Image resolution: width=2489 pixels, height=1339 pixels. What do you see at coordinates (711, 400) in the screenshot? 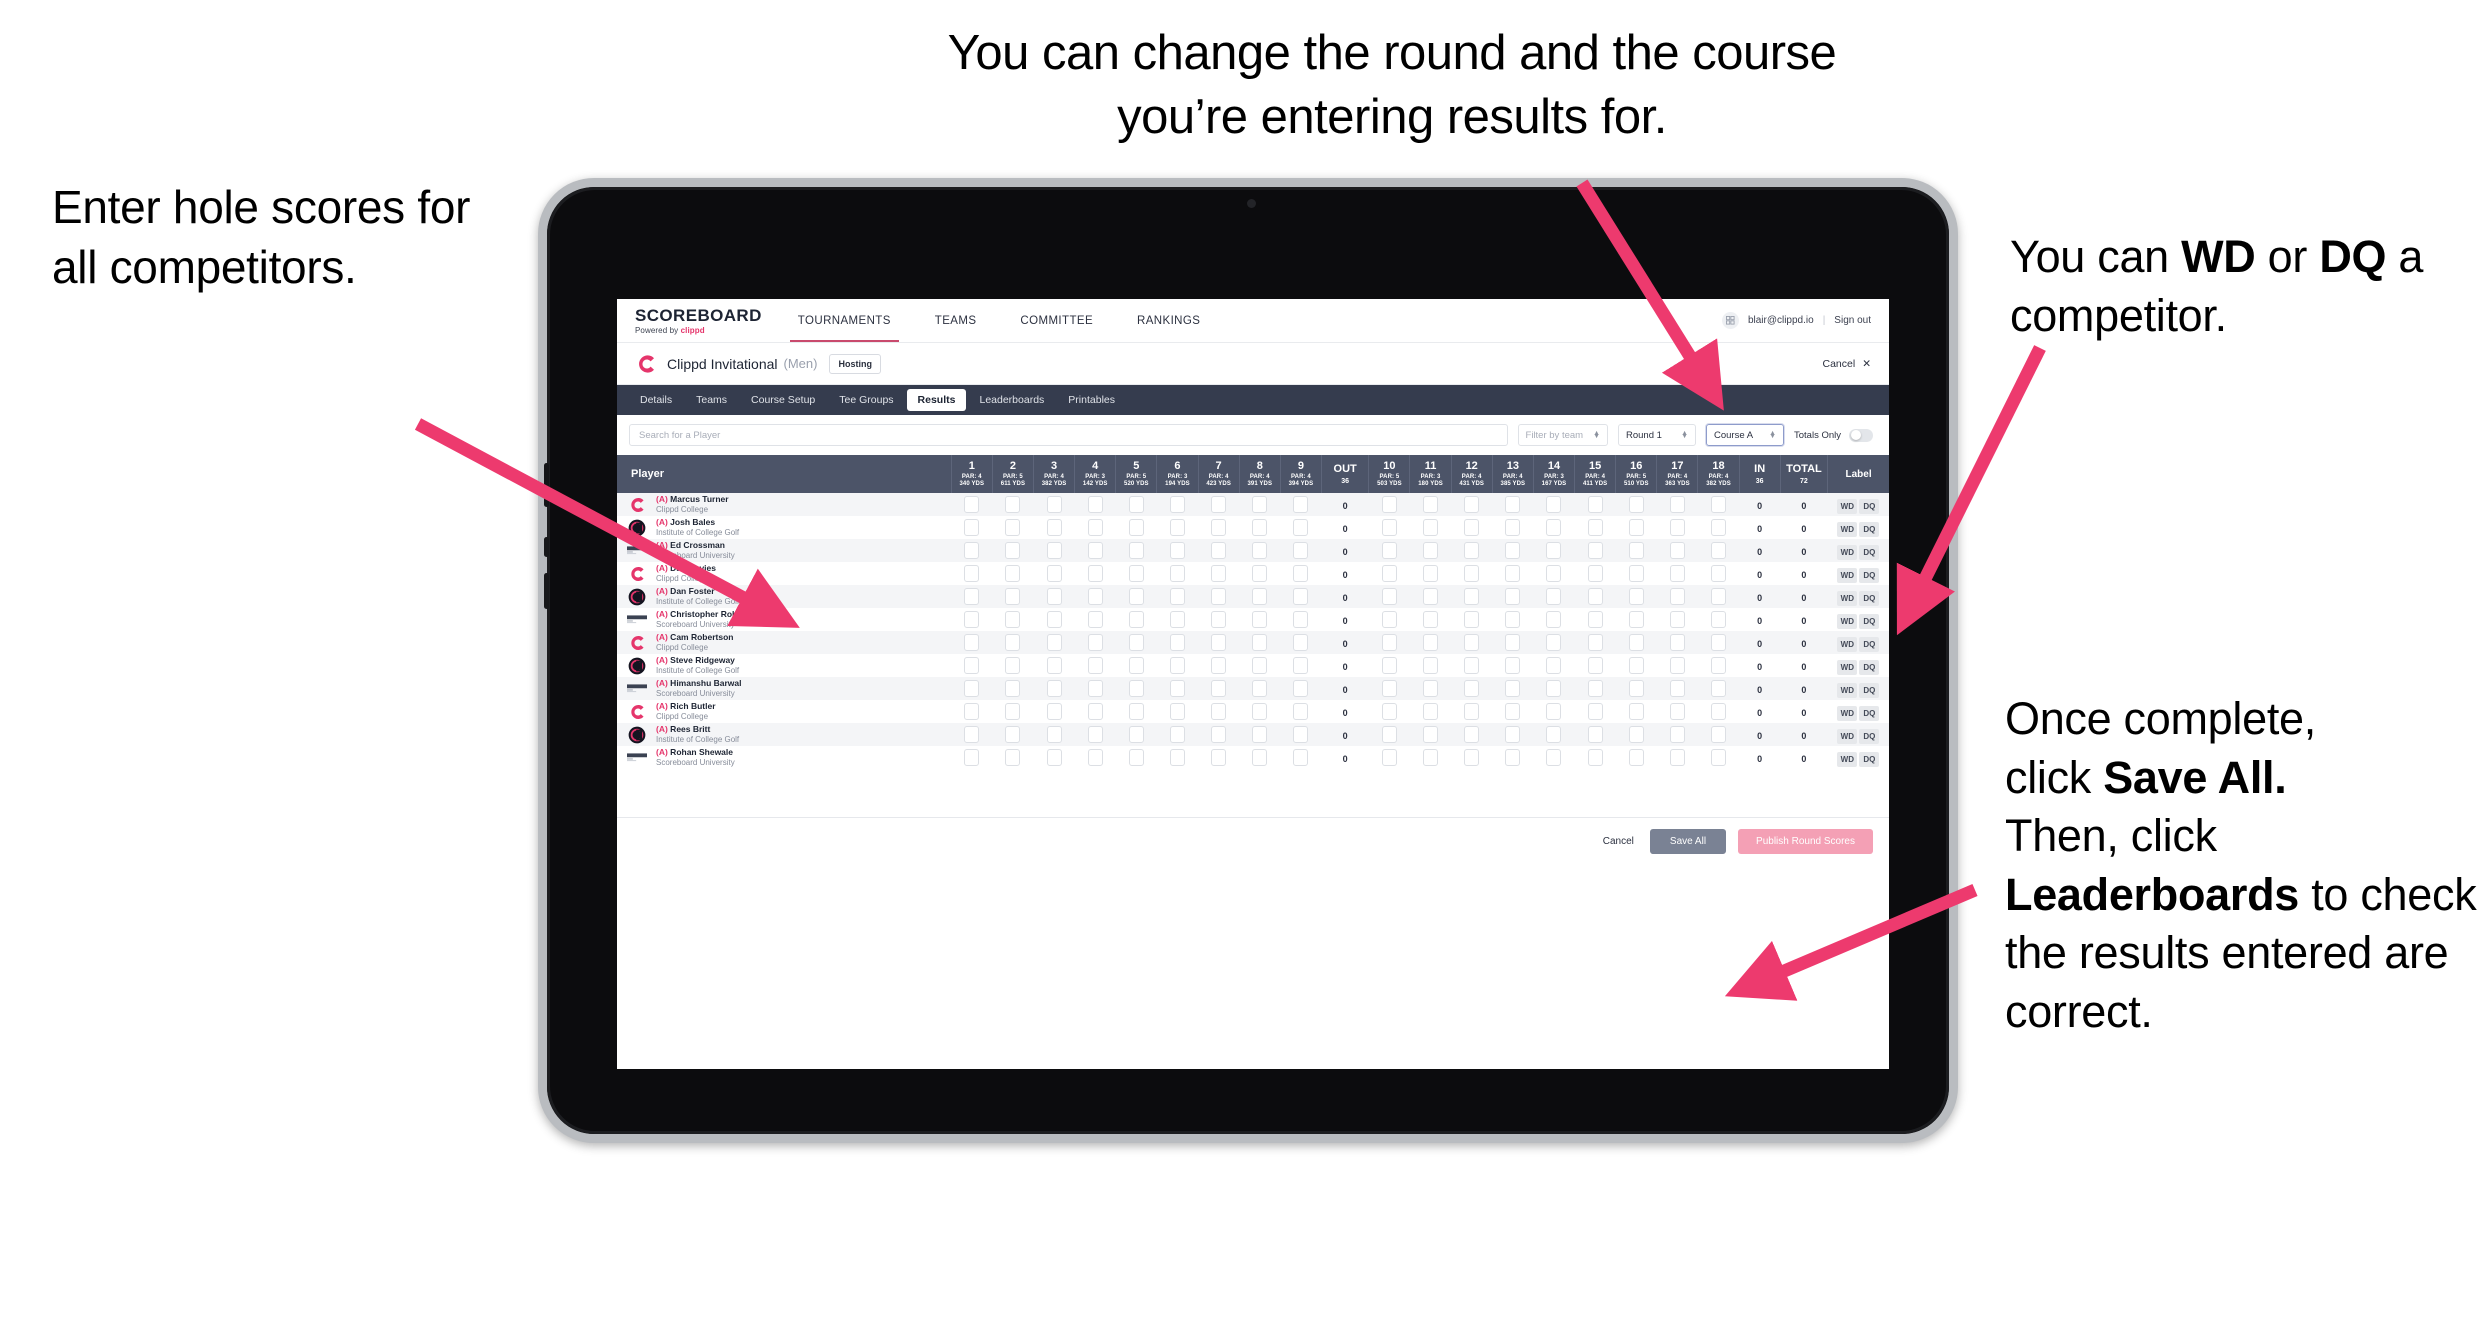
I see `tab-teams: Teams` at bounding box center [711, 400].